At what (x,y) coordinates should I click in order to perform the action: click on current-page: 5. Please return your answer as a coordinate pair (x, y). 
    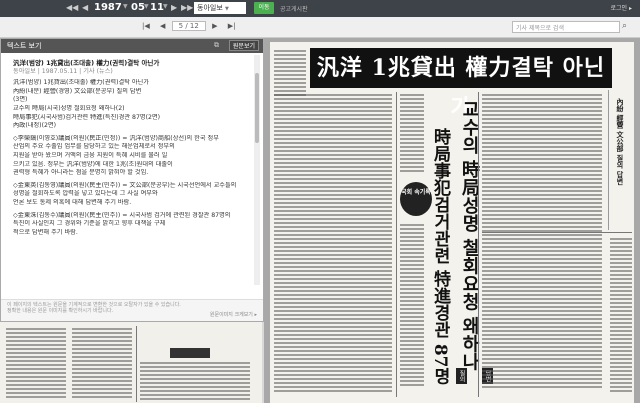
    Looking at the image, I should click on (181, 26).